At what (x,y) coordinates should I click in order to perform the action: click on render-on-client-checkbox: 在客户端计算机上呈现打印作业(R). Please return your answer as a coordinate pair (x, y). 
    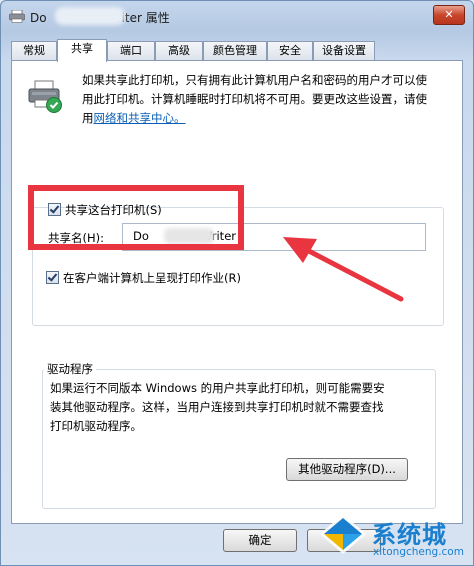
    Looking at the image, I should click on (143, 278).